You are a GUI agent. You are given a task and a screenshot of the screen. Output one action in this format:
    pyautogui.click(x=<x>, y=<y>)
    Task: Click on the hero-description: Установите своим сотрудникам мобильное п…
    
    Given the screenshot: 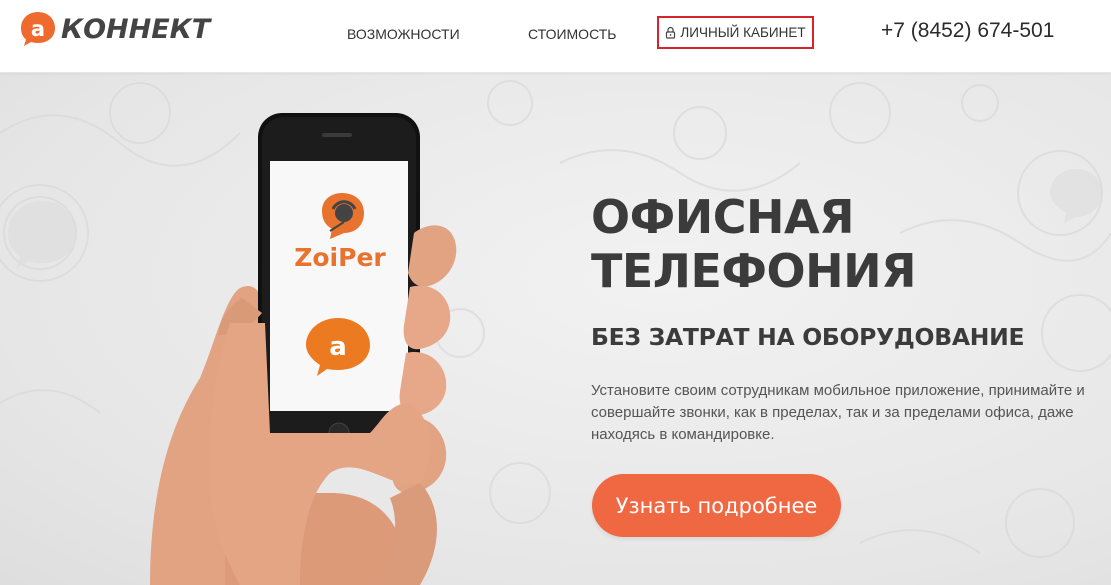 What is the action you would take?
    pyautogui.click(x=838, y=412)
    